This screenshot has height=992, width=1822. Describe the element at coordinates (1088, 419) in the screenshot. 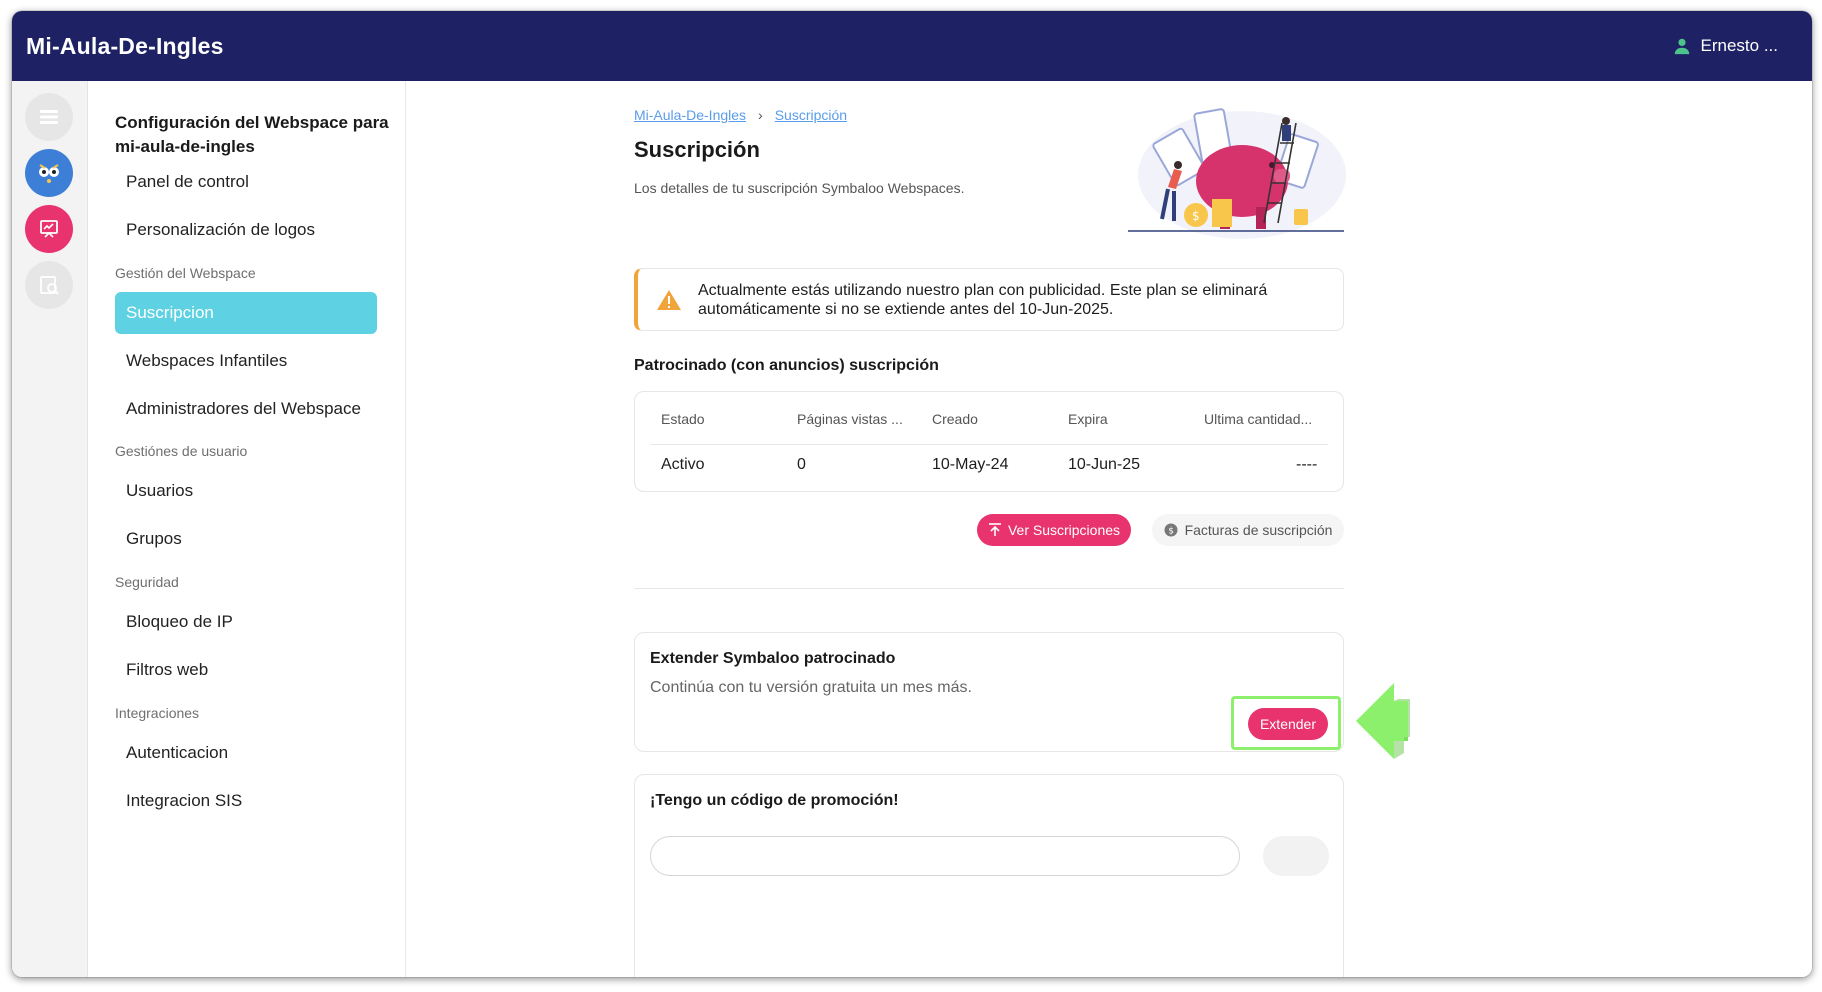

I see `column-header: Expira` at that location.